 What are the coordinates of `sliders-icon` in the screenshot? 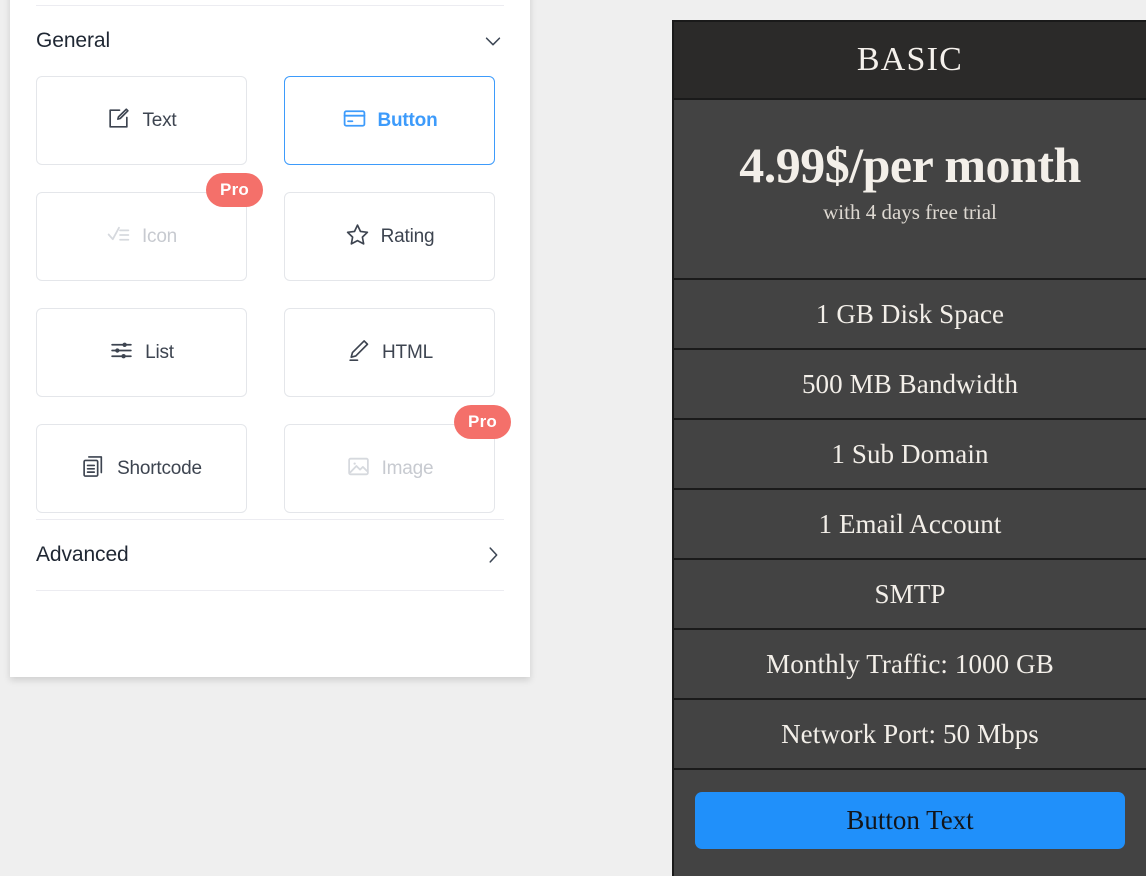 It's located at (121, 353).